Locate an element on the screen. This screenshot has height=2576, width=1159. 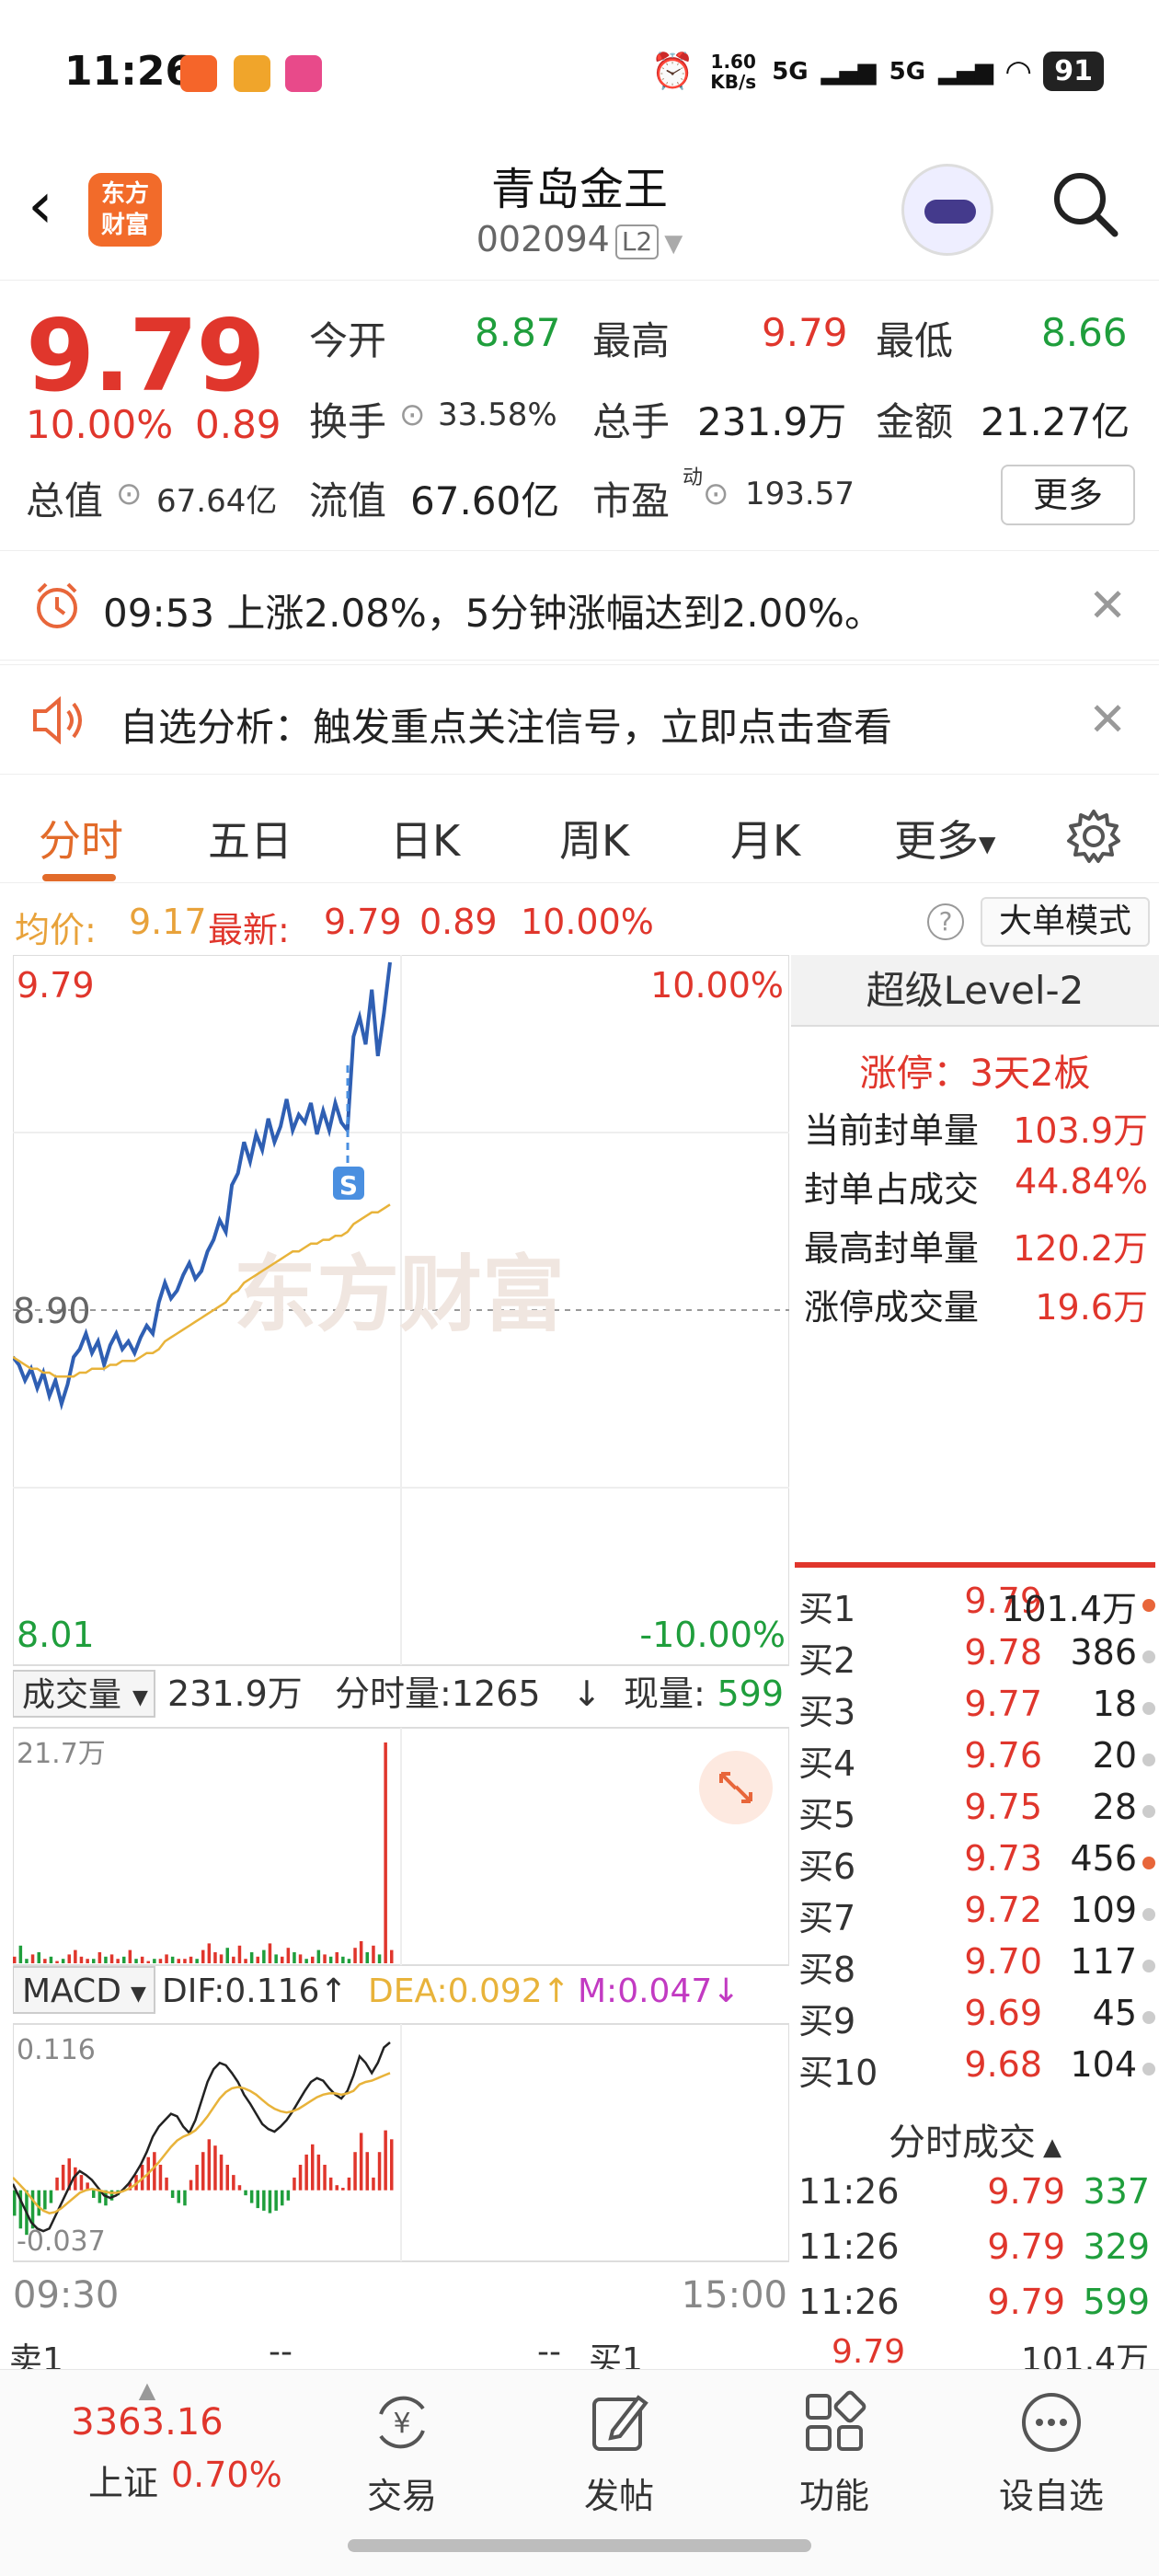
bid-qty: 45 is located at coordinates (1114, 2013).